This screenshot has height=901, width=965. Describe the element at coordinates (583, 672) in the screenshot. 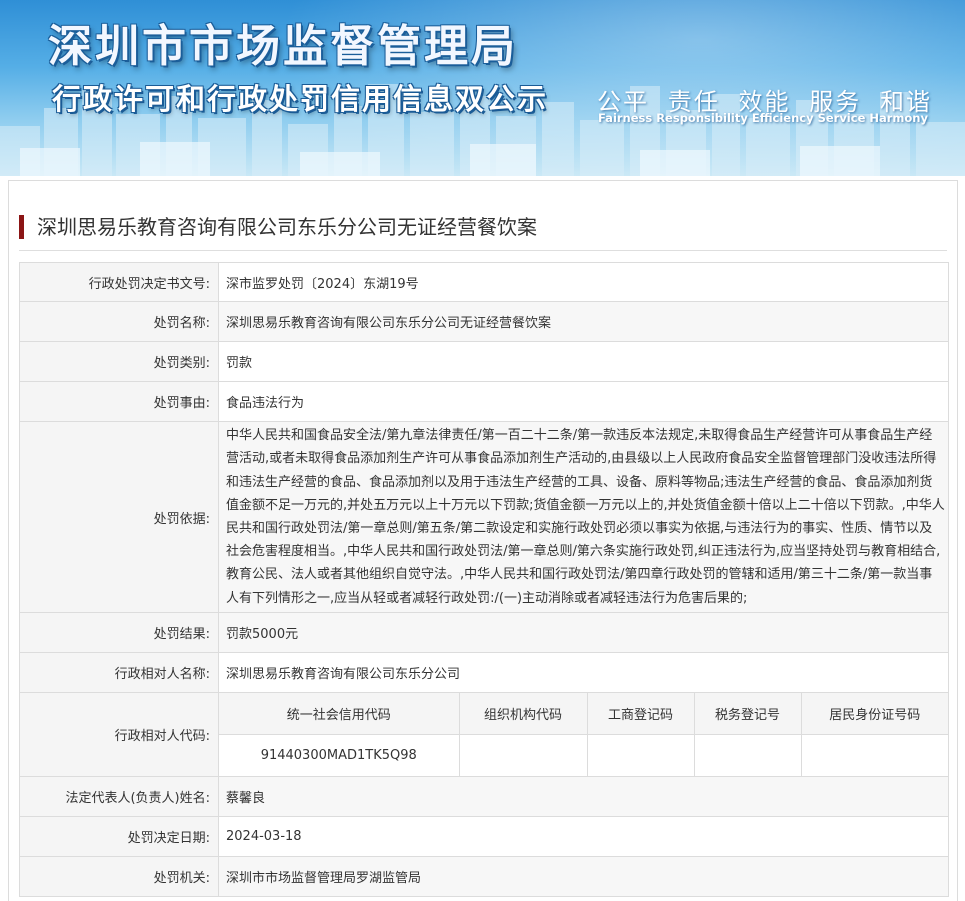

I see `value-party-name: 深圳思易乐教育咨询有限公司东乐分公司` at that location.